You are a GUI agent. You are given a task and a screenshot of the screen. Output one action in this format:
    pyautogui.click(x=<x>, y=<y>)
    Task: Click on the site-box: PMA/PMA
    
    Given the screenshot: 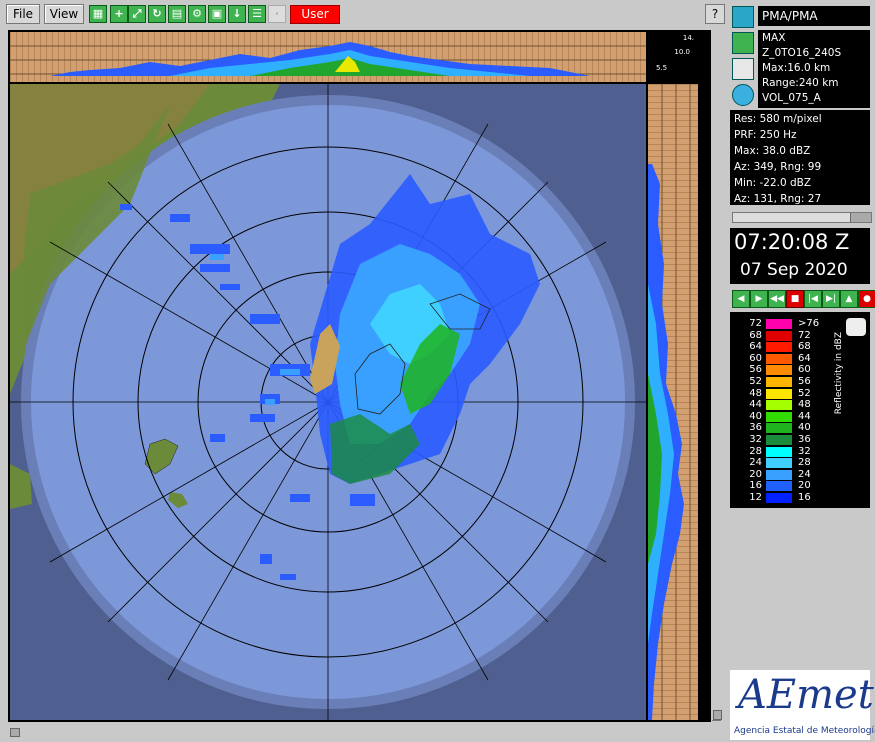 What is the action you would take?
    pyautogui.click(x=814, y=16)
    